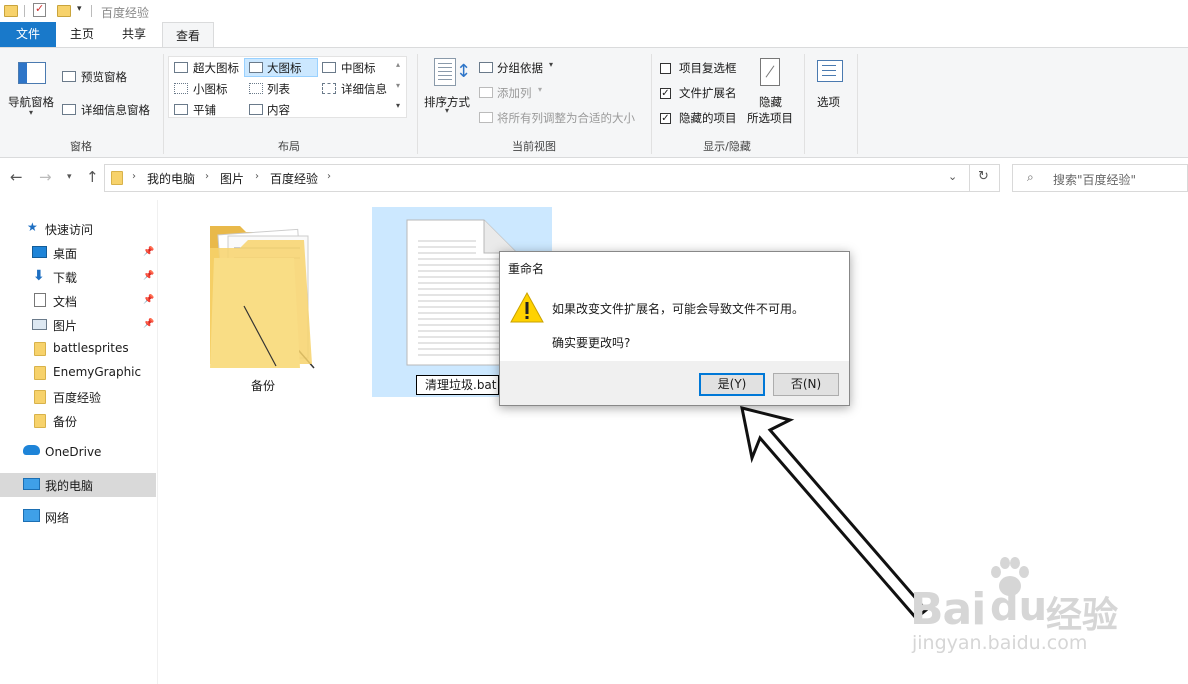  I want to click on back-arrow-icon: ←, so click(16, 177).